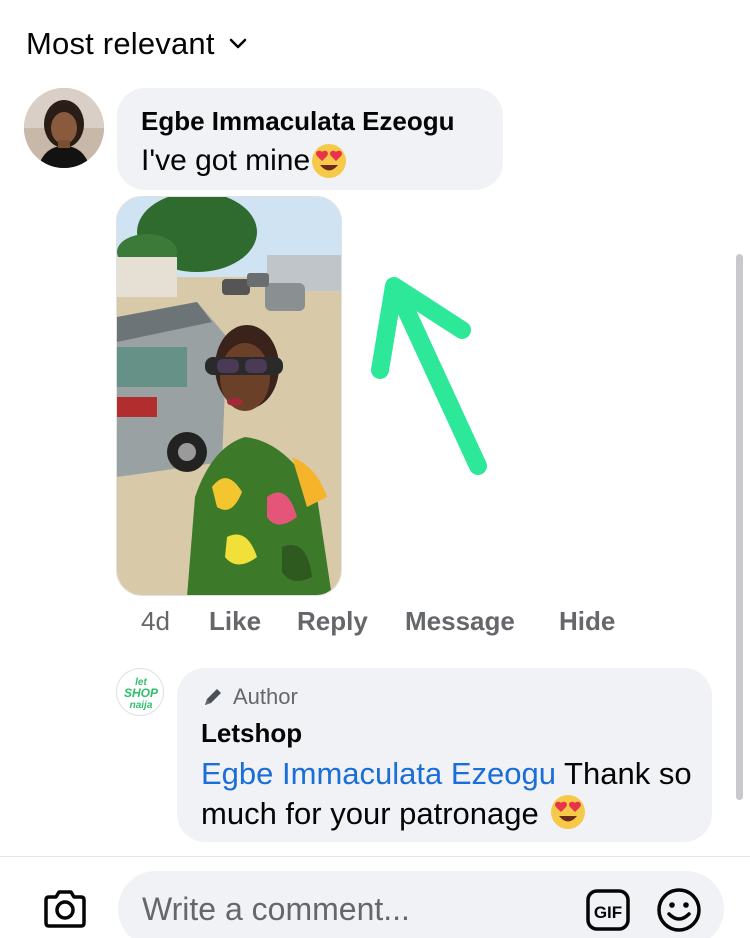 This screenshot has height=938, width=750. Describe the element at coordinates (298, 121) in the screenshot. I see `comment-author: Egbe Immaculata Ezeogu` at that location.